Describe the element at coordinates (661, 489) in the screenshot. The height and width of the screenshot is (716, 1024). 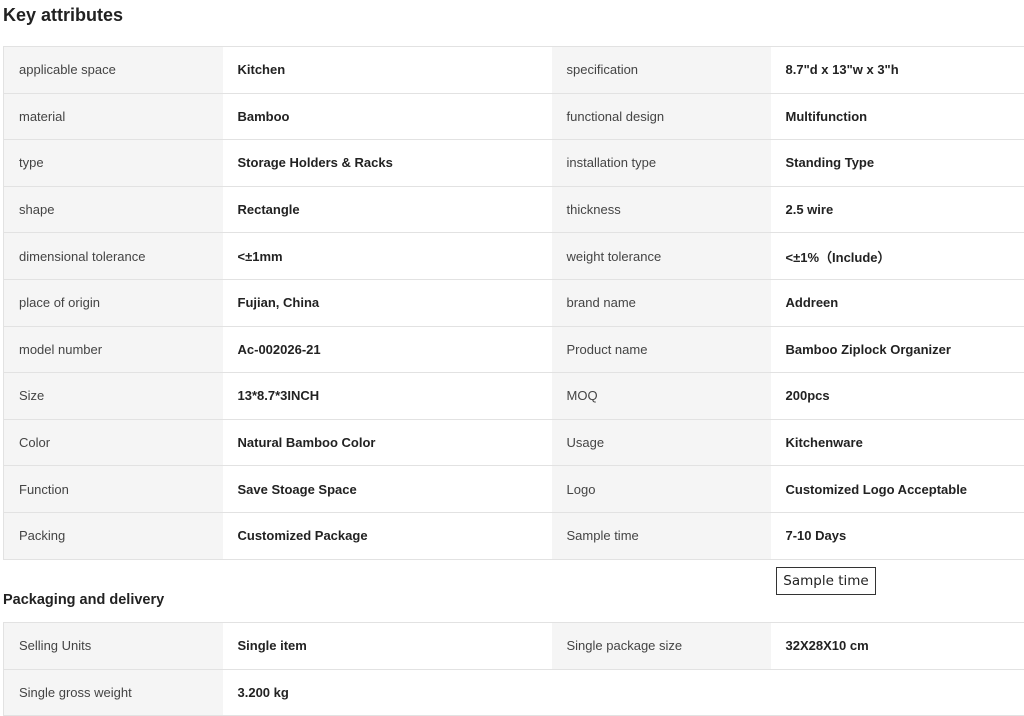
I see `attribute-label: Logo` at that location.